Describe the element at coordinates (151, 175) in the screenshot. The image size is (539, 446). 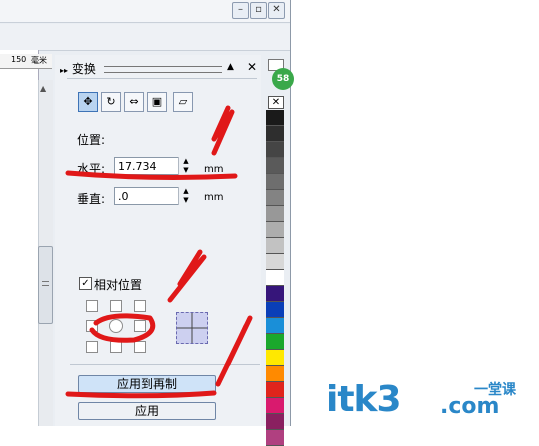
I see `annotation-underline-horizontal` at that location.